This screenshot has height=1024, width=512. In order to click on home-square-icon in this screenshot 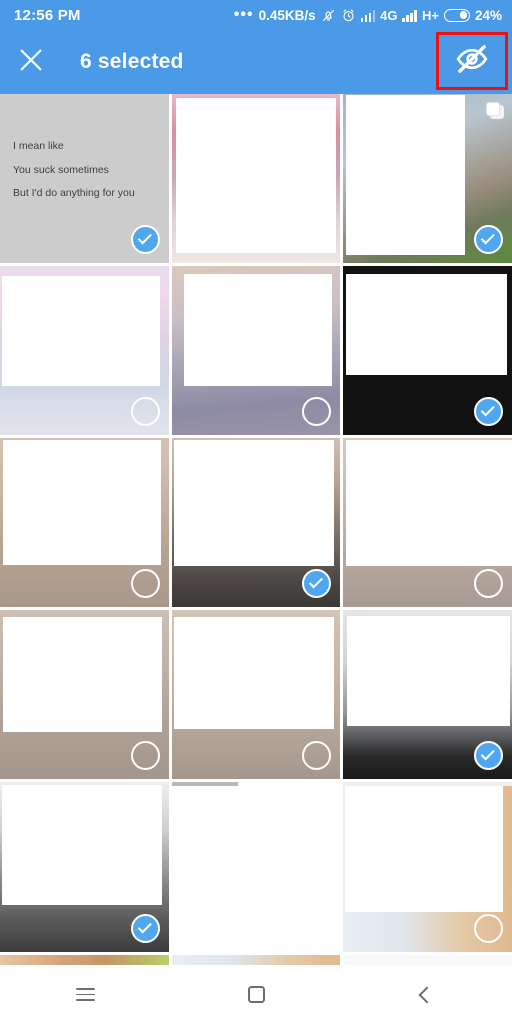, I will do `click(256, 994)`.